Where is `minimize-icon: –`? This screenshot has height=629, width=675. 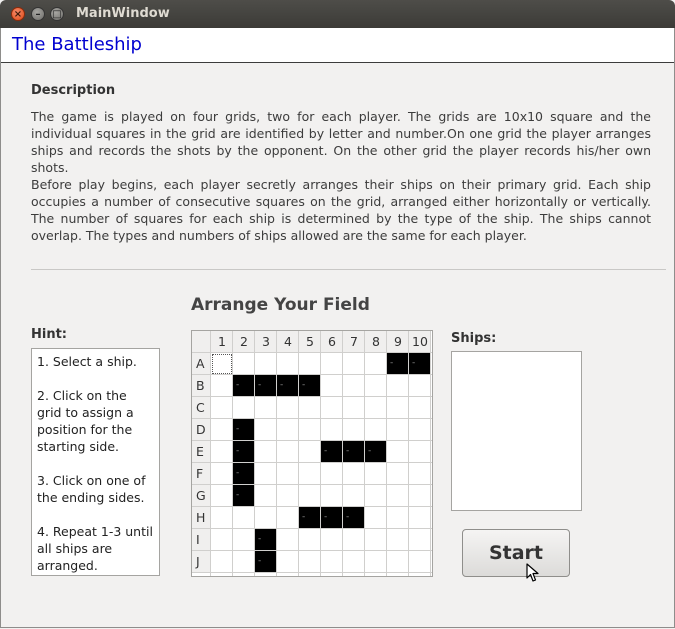
minimize-icon: – is located at coordinates (38, 14).